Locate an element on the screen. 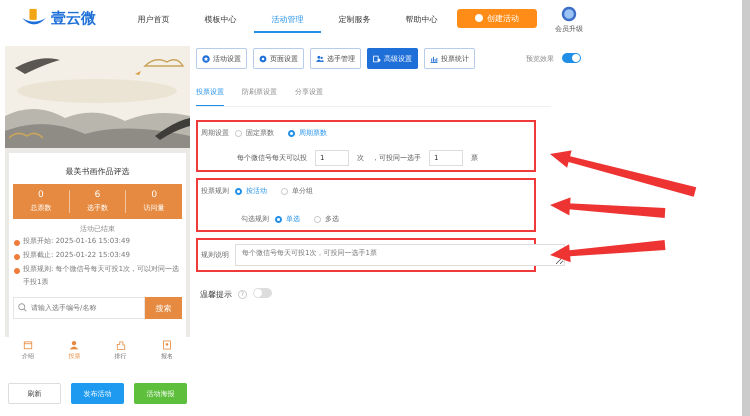  nav-link: 模板中心 is located at coordinates (220, 18).